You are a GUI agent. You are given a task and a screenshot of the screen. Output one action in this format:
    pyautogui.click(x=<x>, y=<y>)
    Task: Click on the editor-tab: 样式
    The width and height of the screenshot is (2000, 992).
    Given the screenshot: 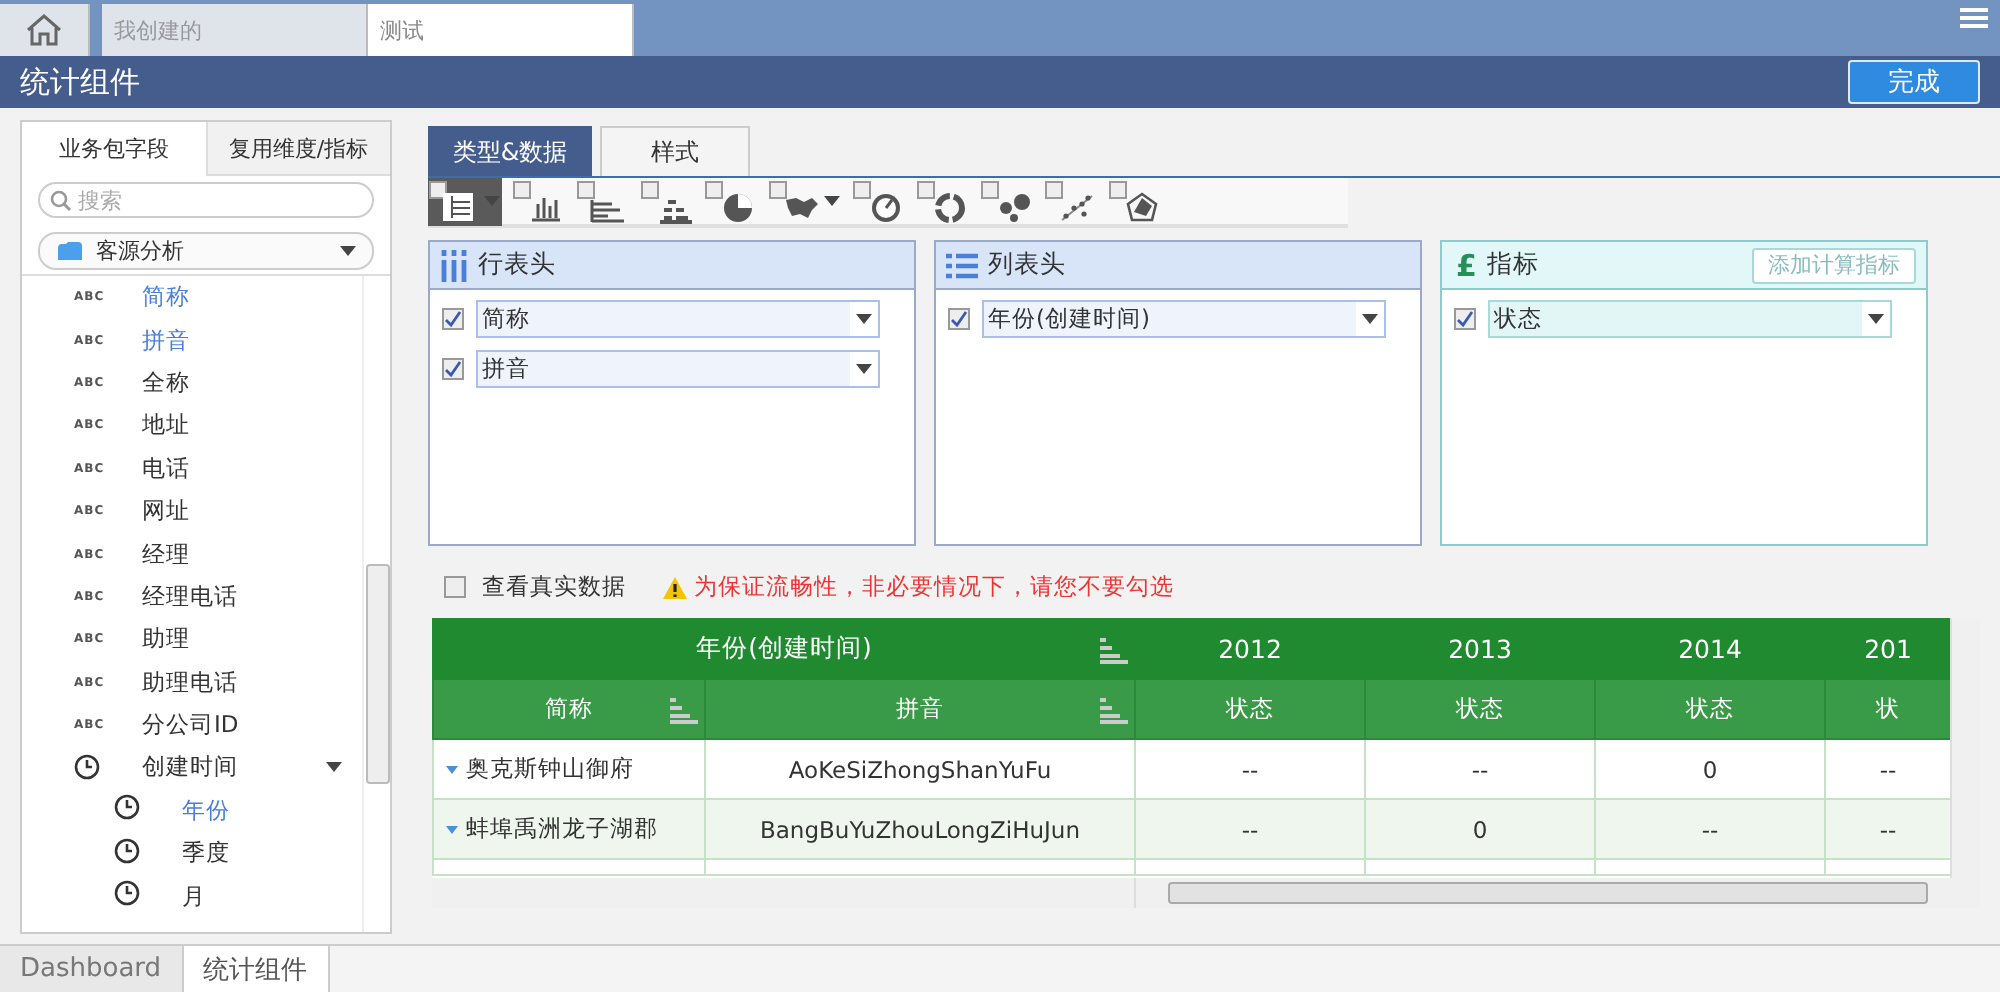 What is the action you would take?
    pyautogui.click(x=675, y=151)
    